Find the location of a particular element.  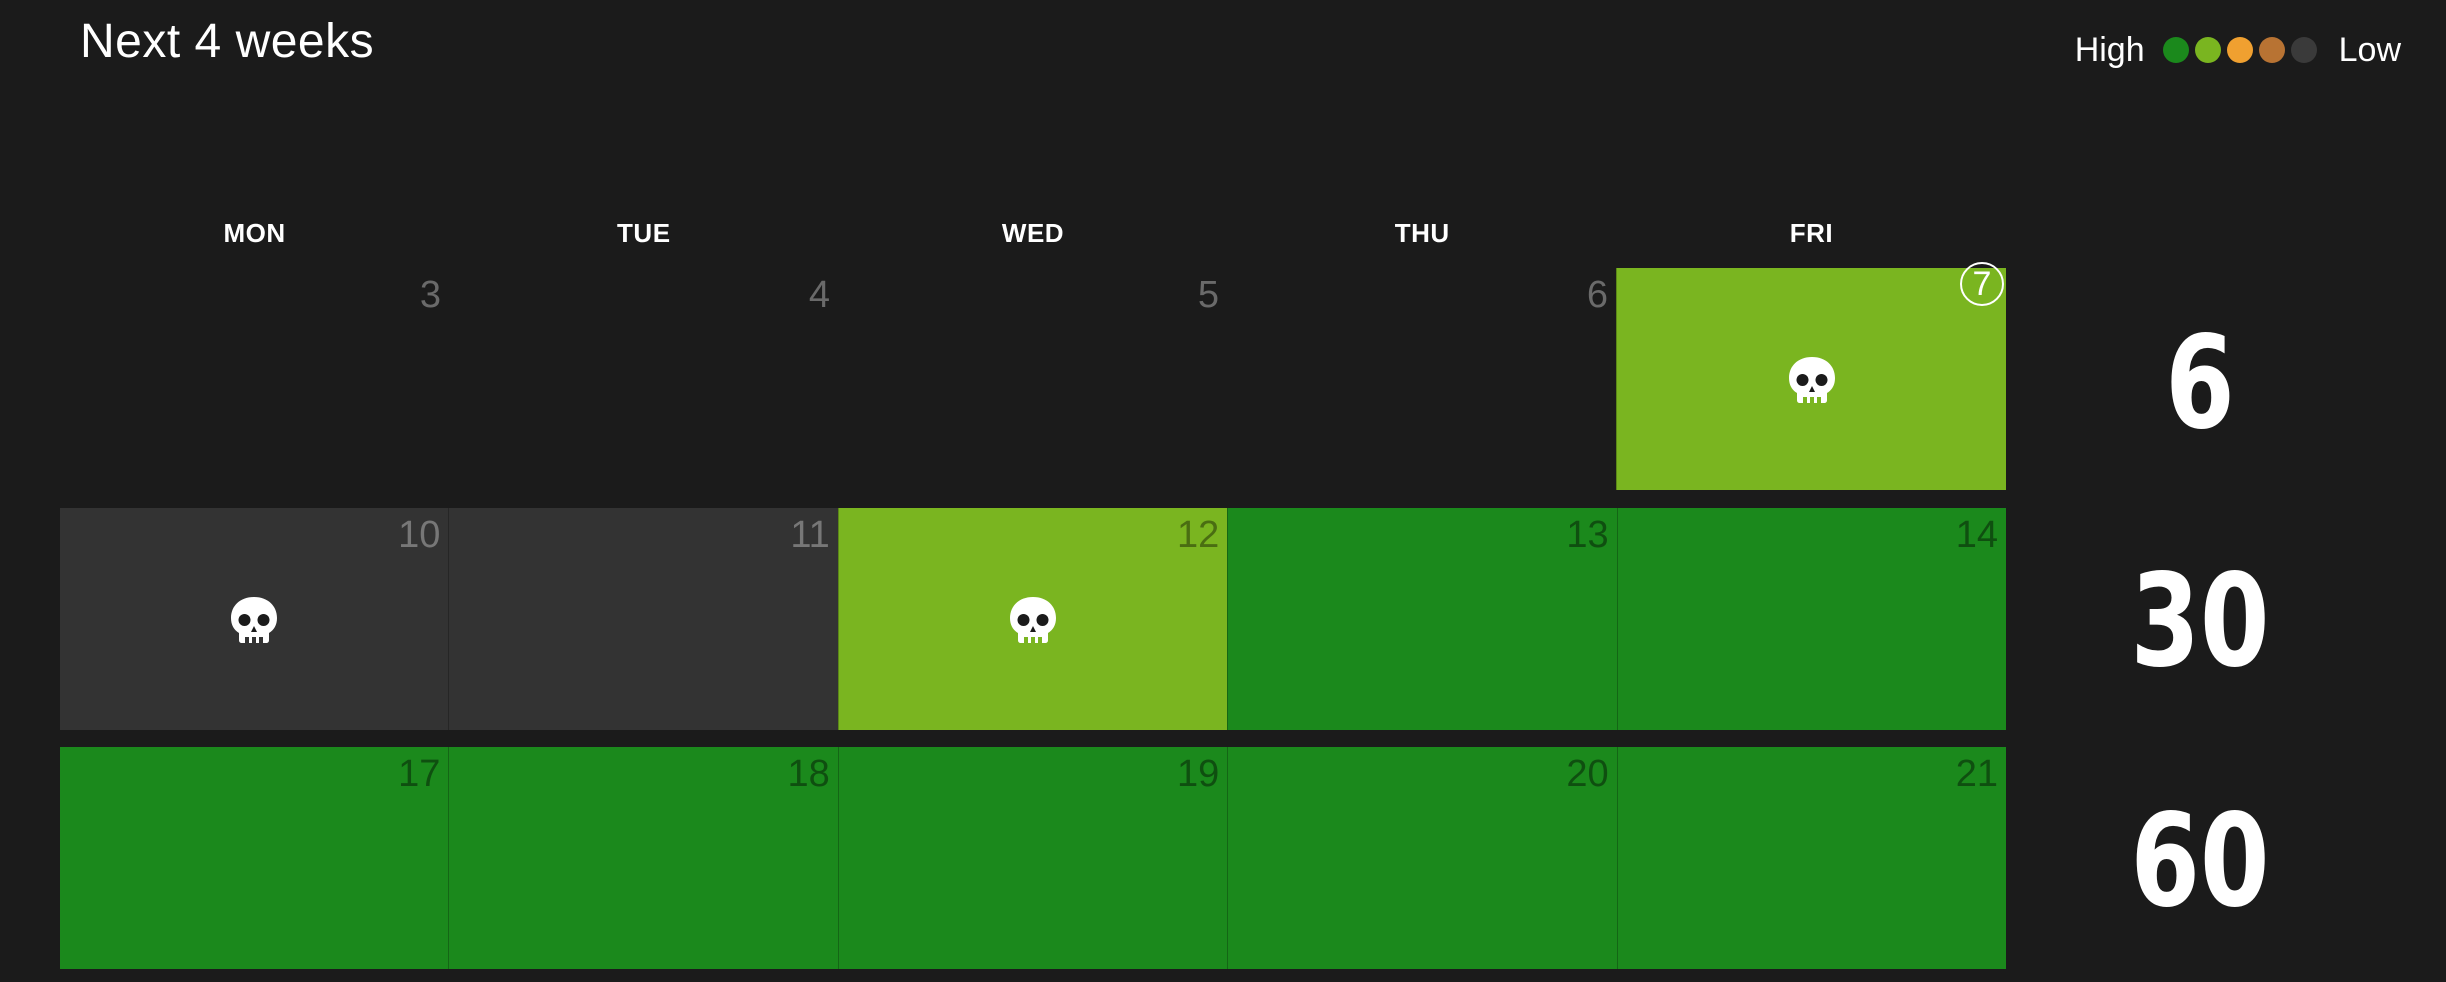

legend-color-scale is located at coordinates (2239, 50).